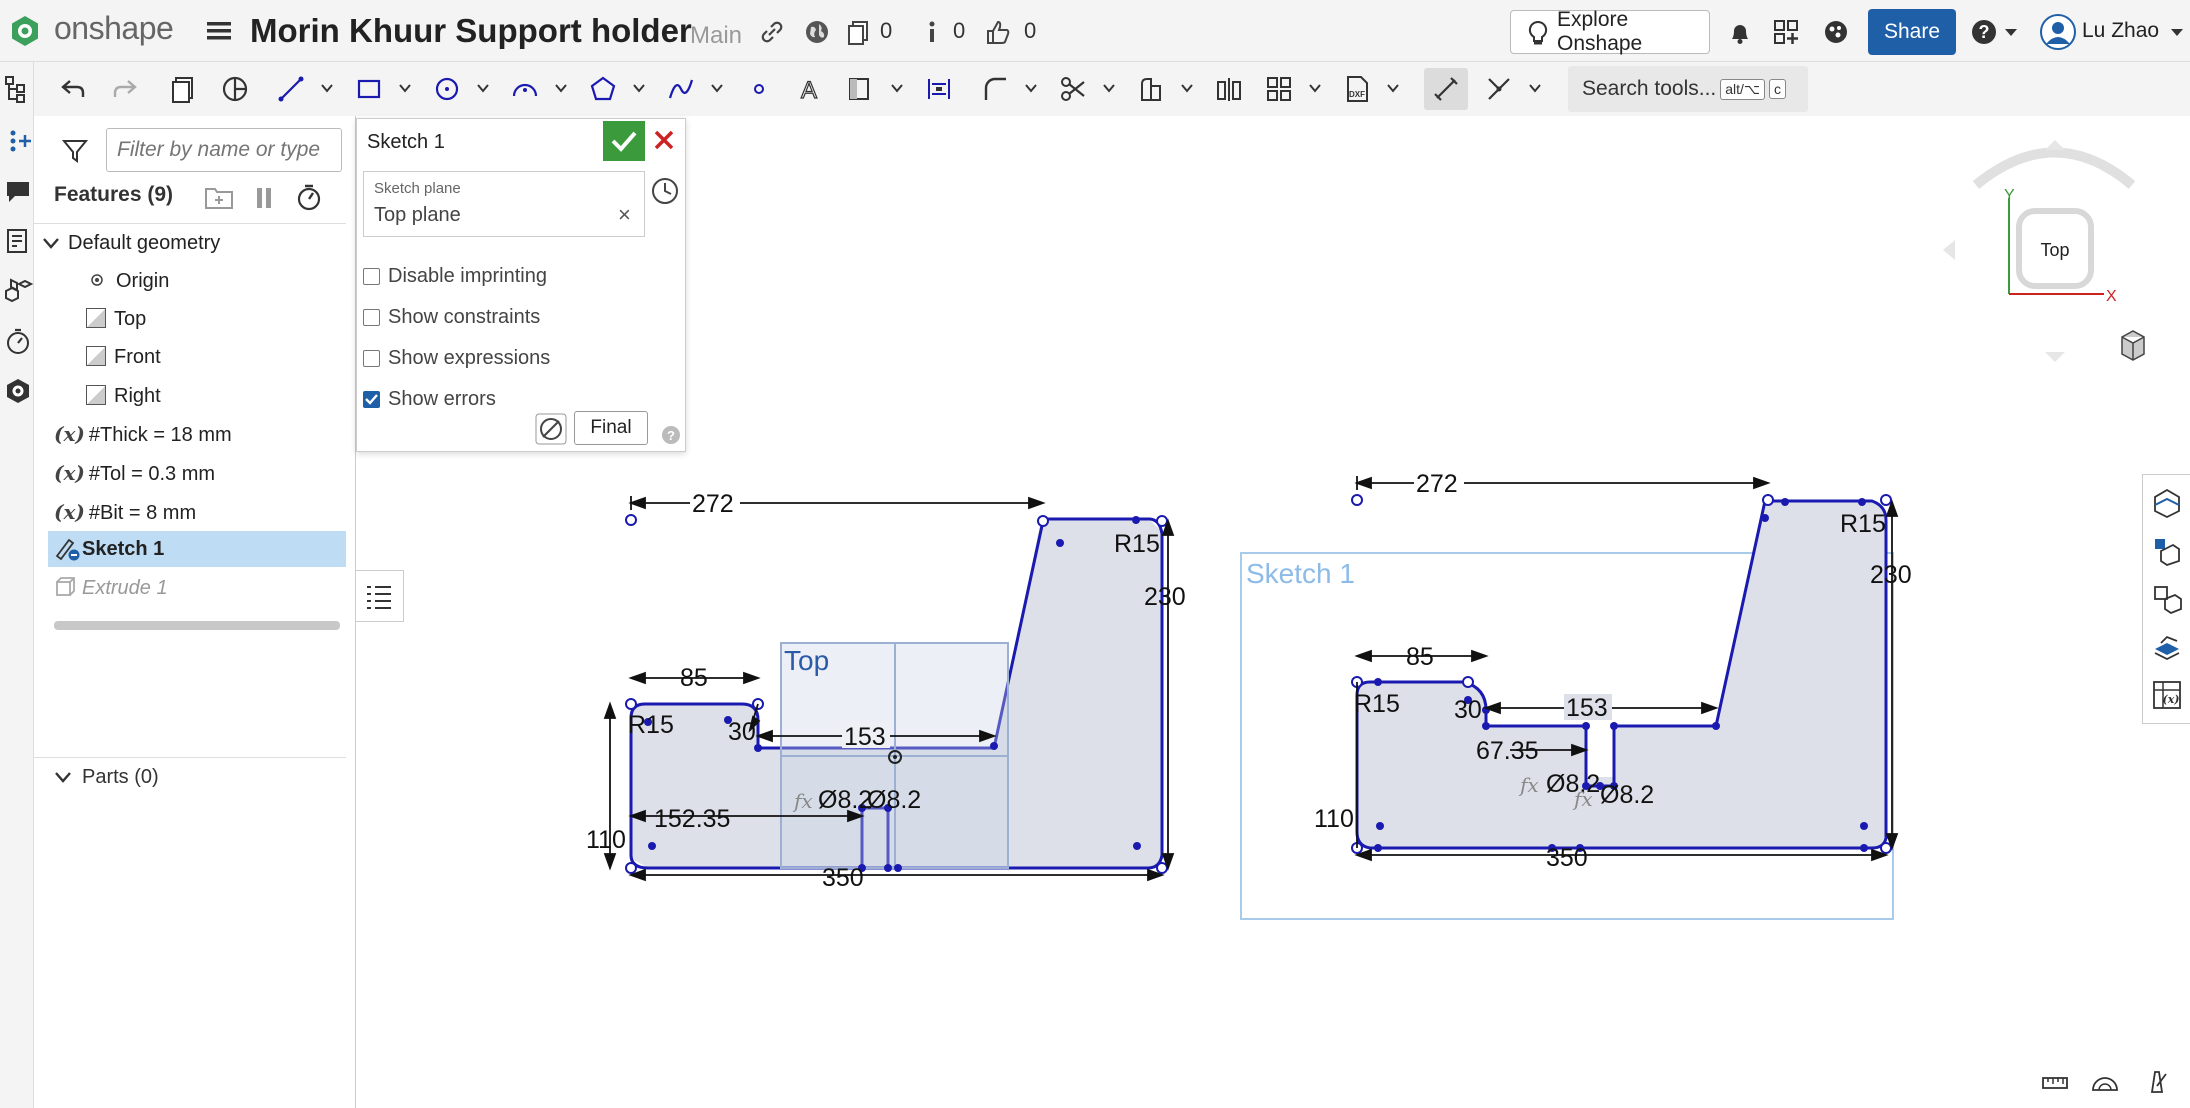 The image size is (2190, 1108). Describe the element at coordinates (18, 241) in the screenshot. I see `notes-icon` at that location.